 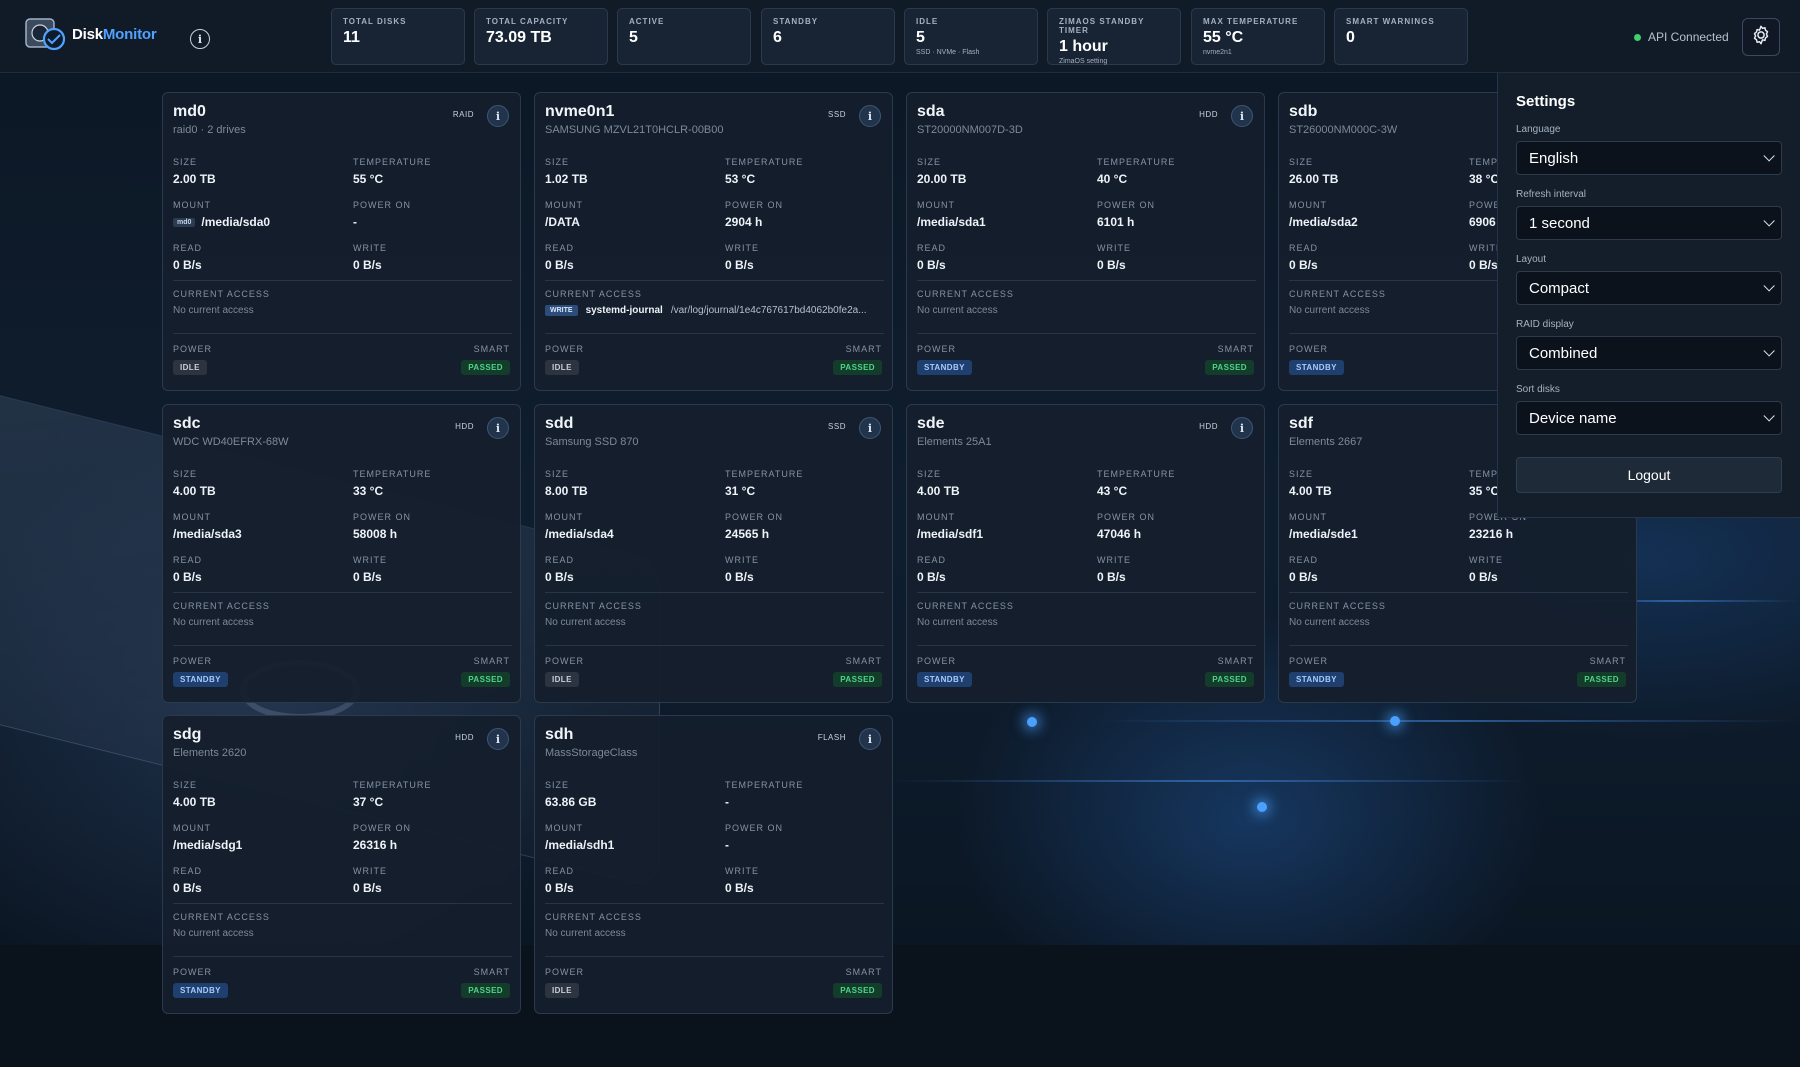 I want to click on power-label: POWER, so click(x=193, y=972).